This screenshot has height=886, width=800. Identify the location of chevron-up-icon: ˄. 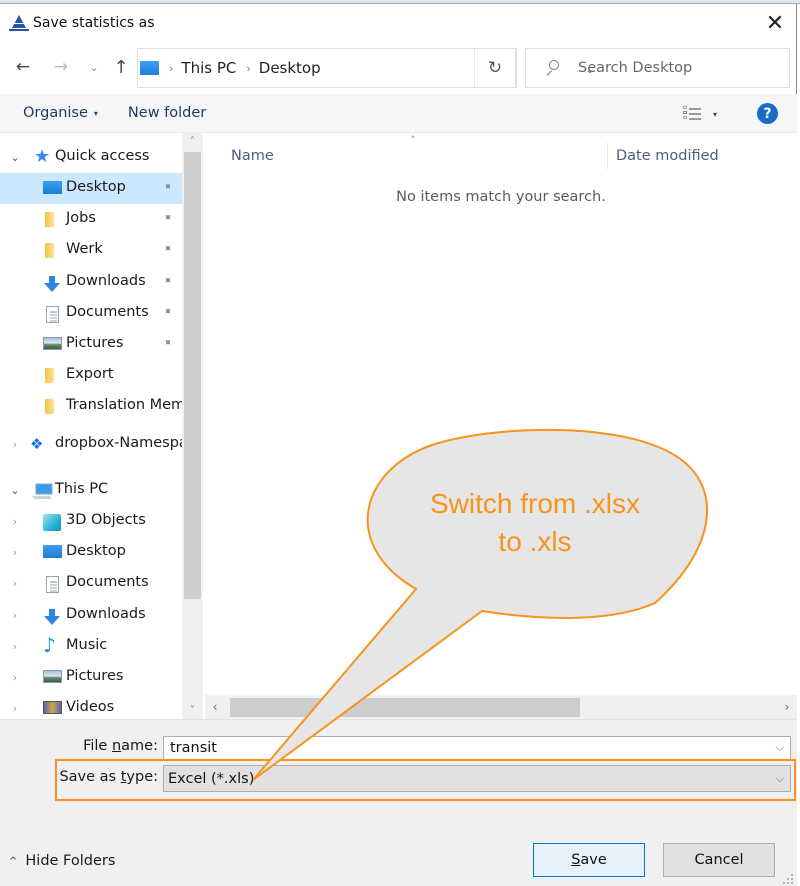
(192, 141).